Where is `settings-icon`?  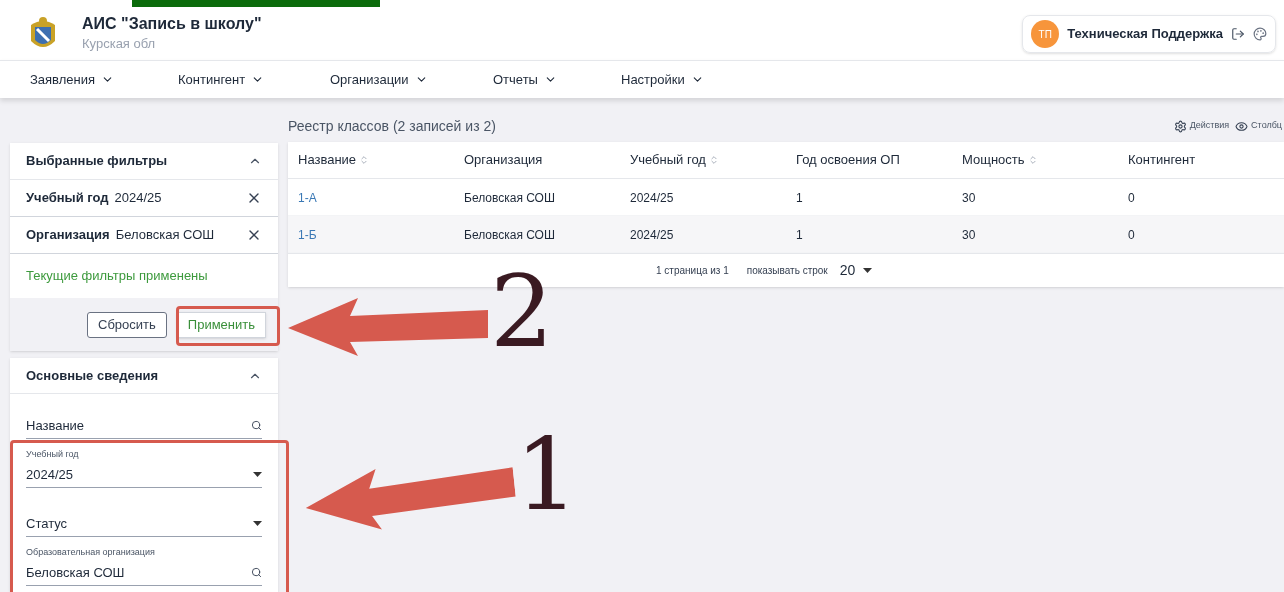 settings-icon is located at coordinates (1180, 126).